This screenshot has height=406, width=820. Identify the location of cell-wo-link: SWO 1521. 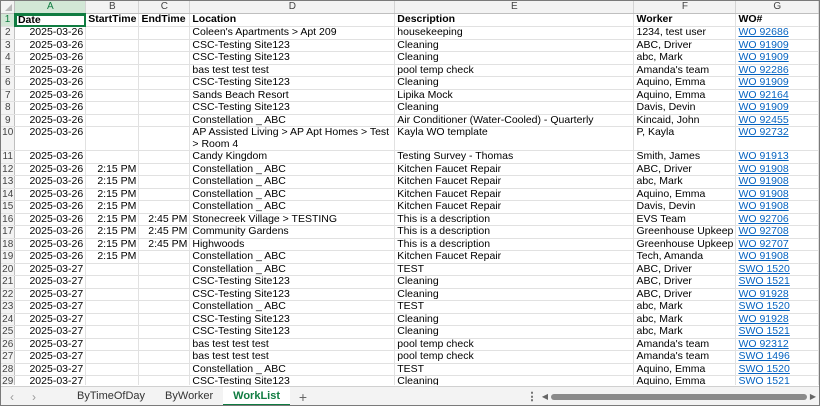
(777, 332).